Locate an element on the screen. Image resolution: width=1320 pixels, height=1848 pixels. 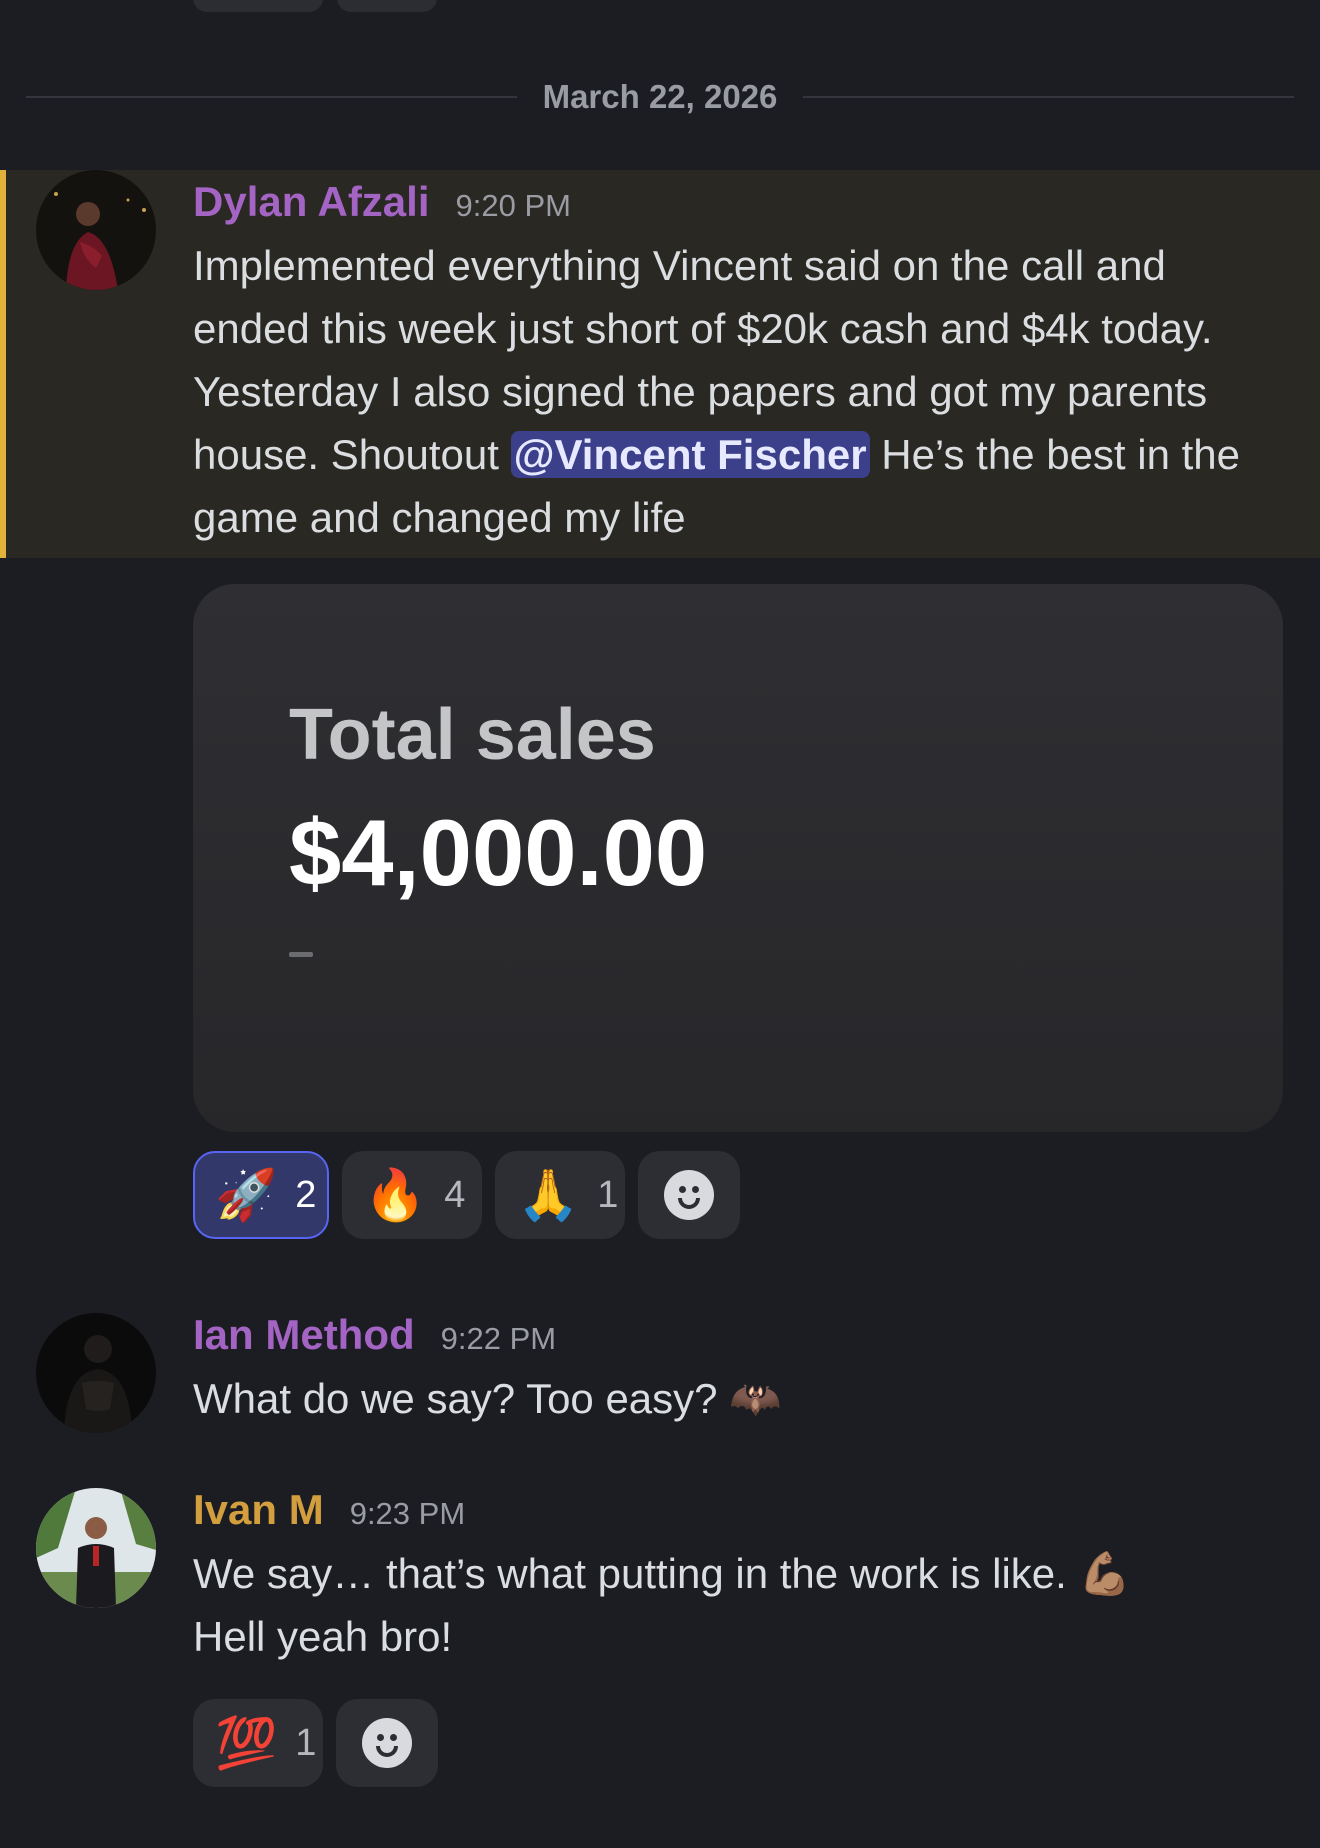
embed-label: Total sales is located at coordinates (472, 735).